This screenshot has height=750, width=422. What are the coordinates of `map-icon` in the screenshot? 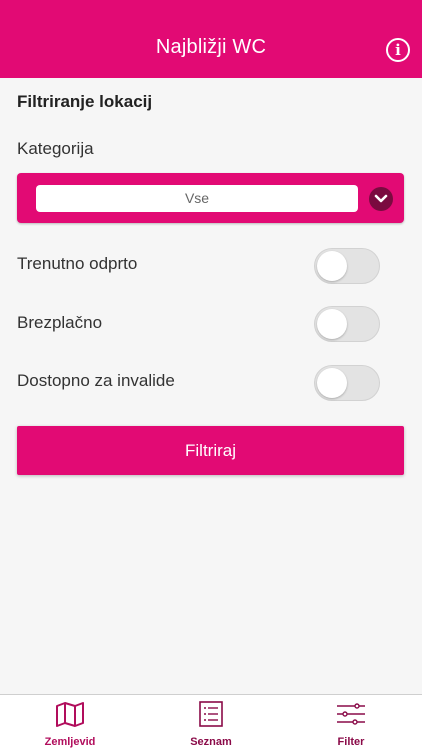 It's located at (70, 714).